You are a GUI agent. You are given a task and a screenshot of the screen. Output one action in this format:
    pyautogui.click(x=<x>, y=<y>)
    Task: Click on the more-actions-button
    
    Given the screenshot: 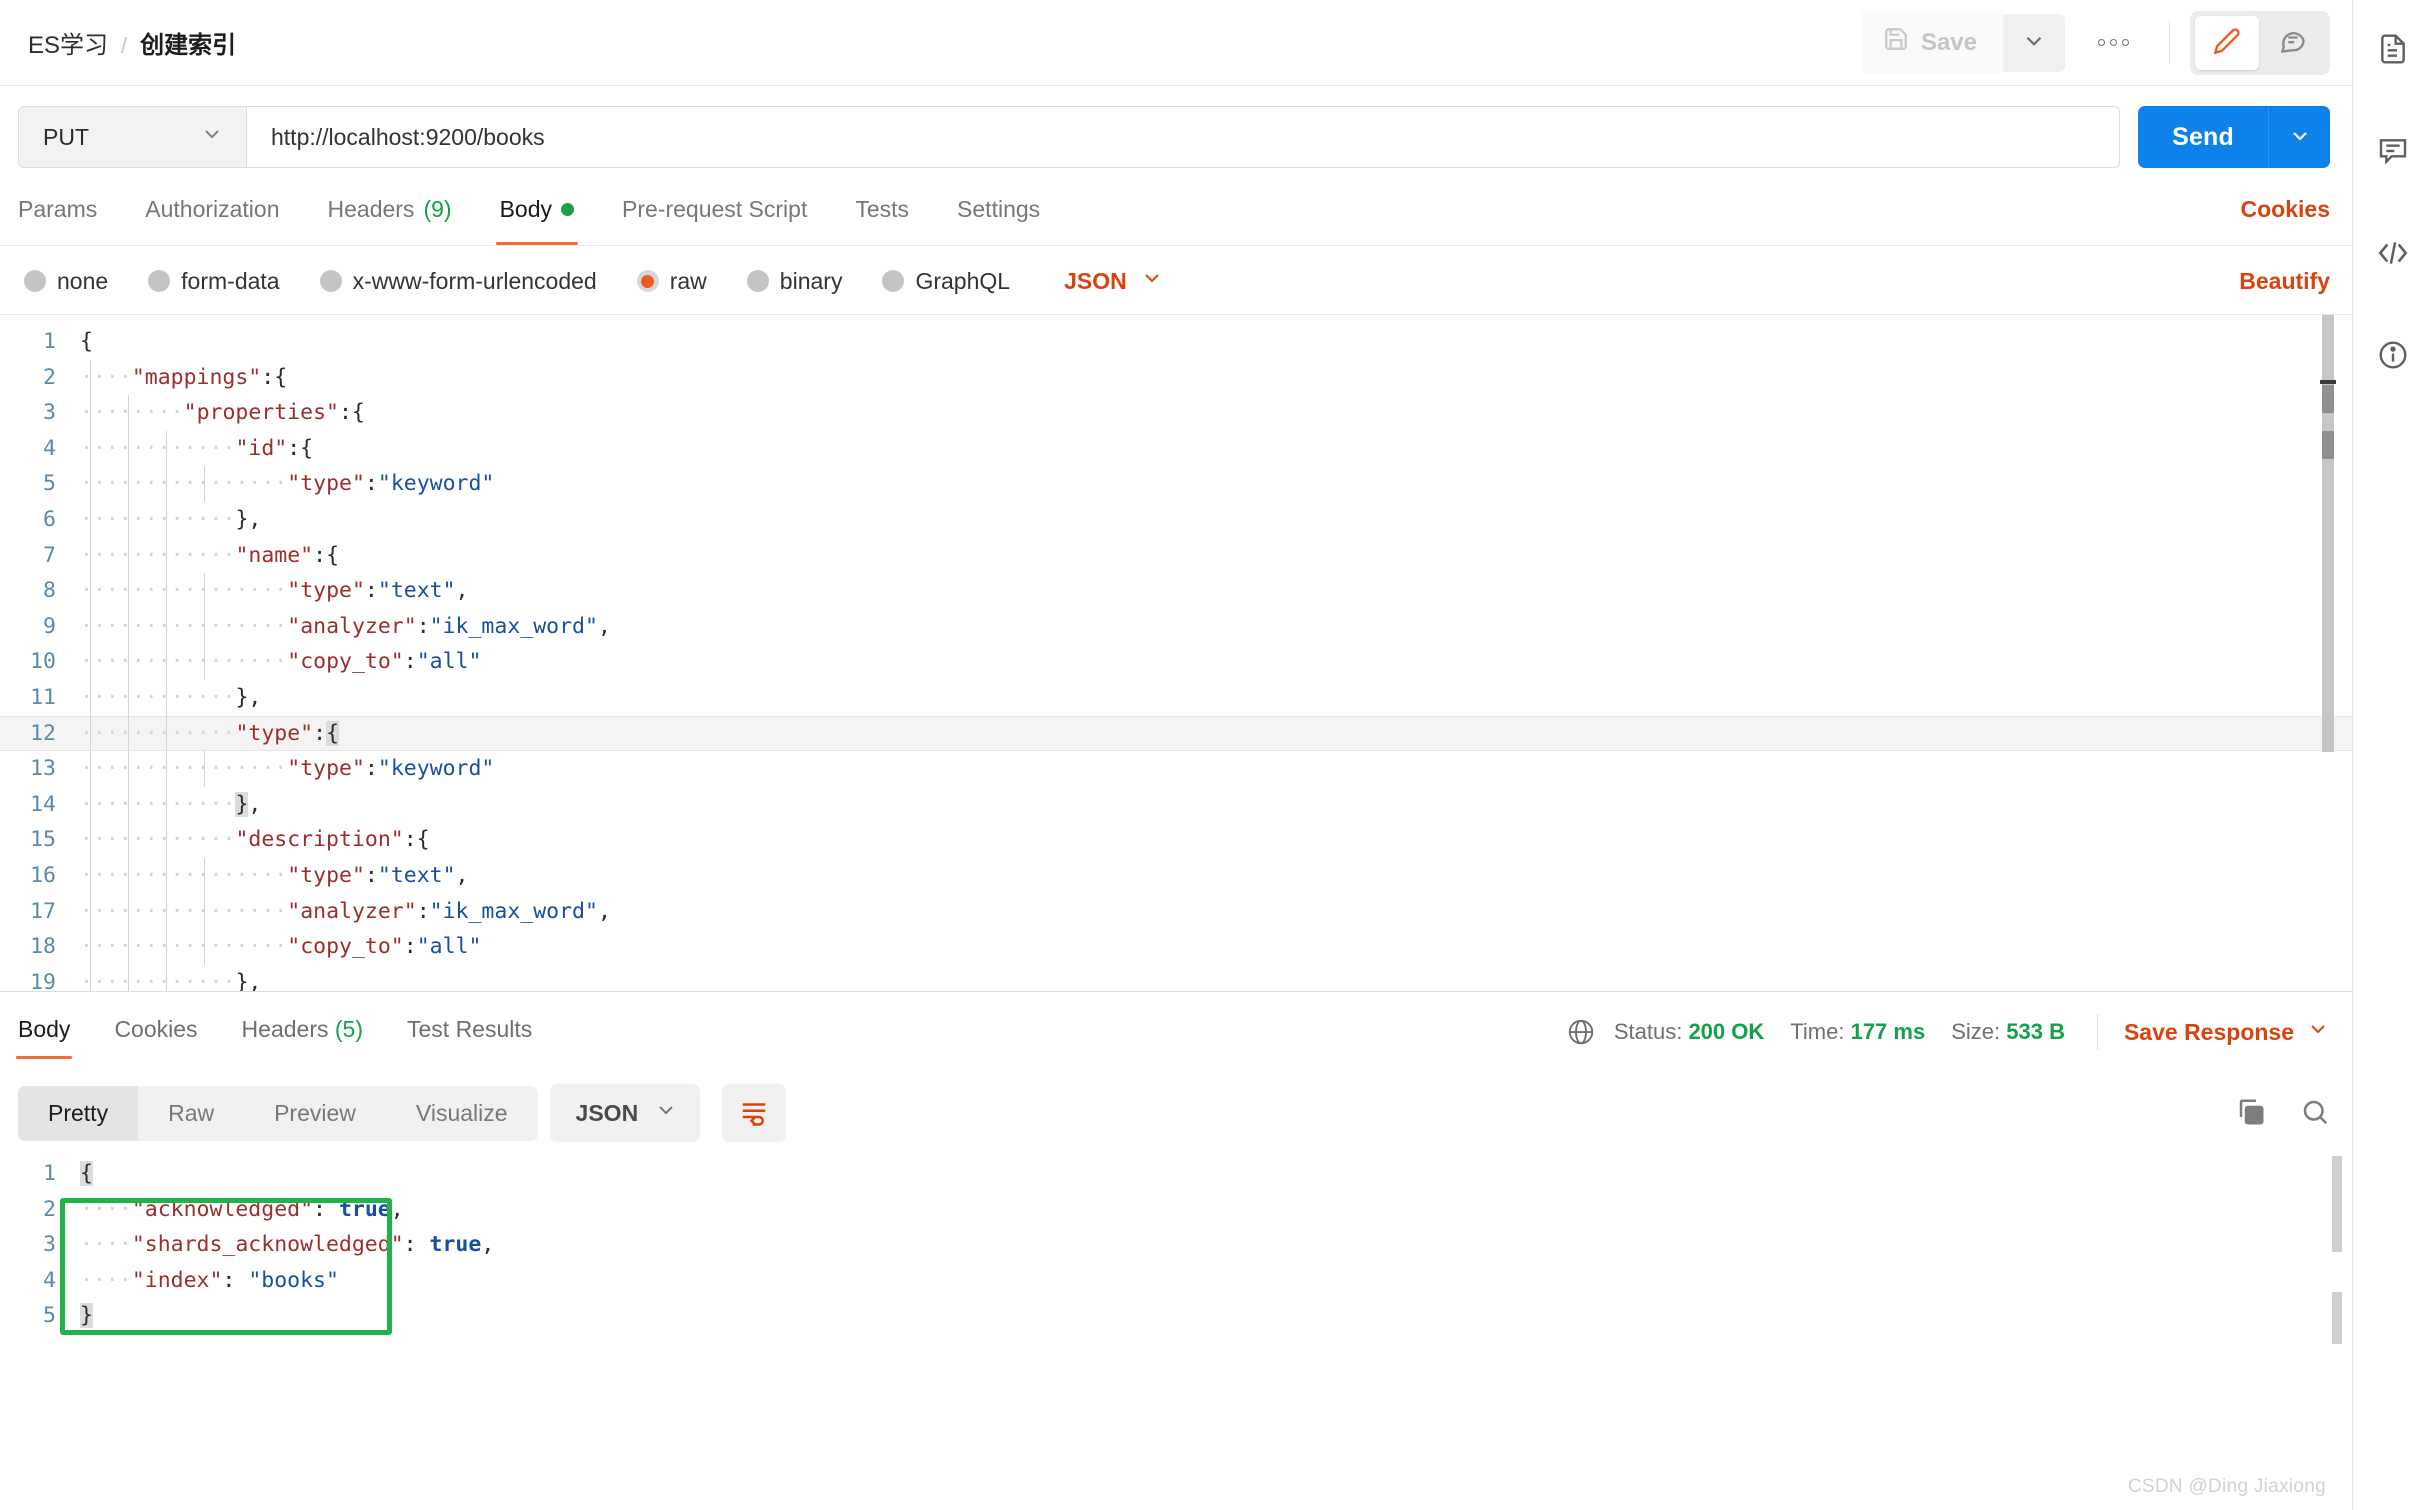 What is the action you would take?
    pyautogui.click(x=2113, y=43)
    